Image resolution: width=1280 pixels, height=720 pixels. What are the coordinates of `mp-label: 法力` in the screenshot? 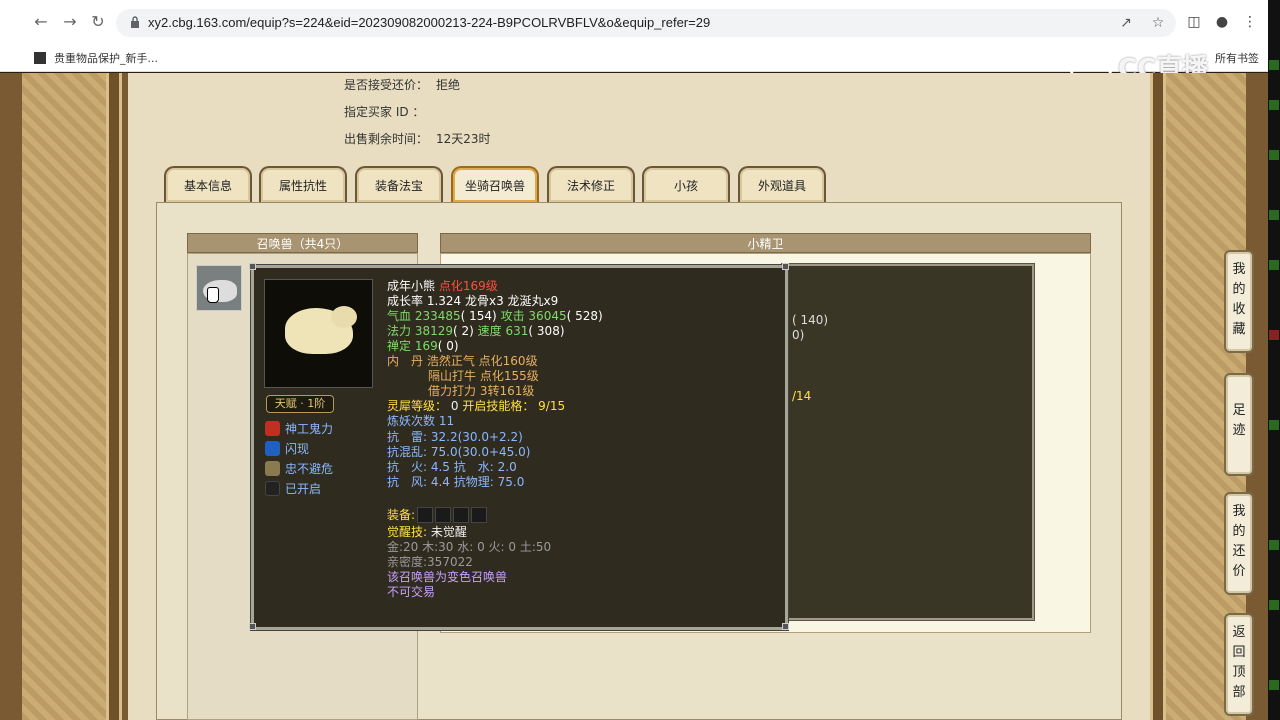 It's located at (399, 331).